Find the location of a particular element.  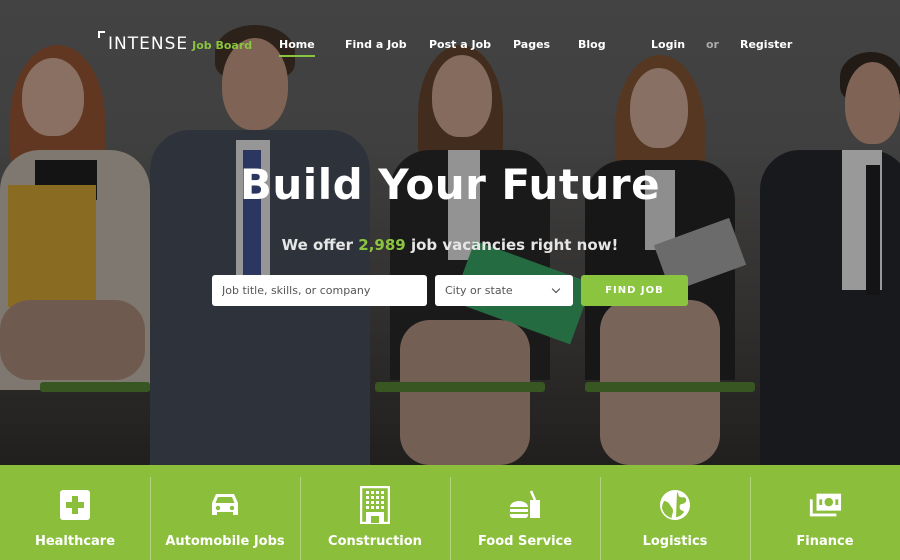

category-logistics: Logistics is located at coordinates (675, 512).